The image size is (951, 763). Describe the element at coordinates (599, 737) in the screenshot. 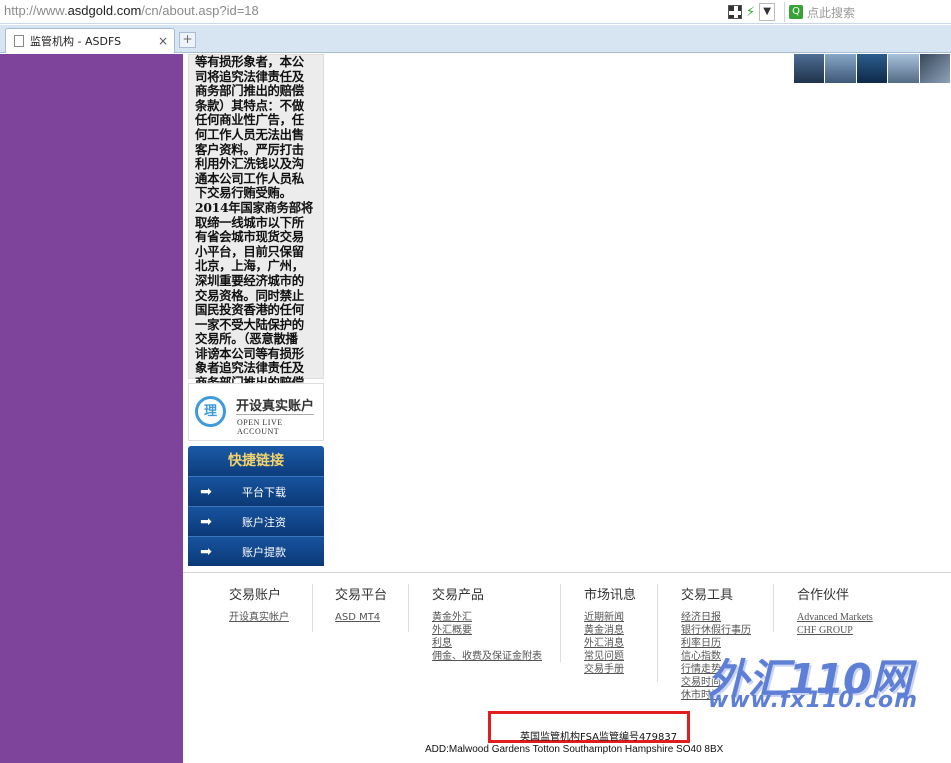

I see `fsa-registration-text: 英国监管机构FSA监管编号479837` at that location.